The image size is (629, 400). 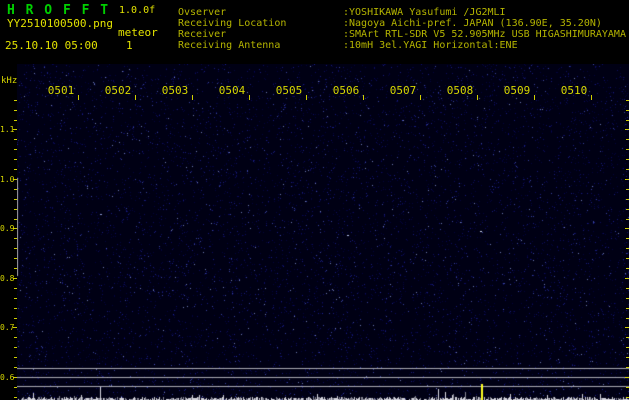 I want to click on meteor-count: 1, so click(x=129, y=45).